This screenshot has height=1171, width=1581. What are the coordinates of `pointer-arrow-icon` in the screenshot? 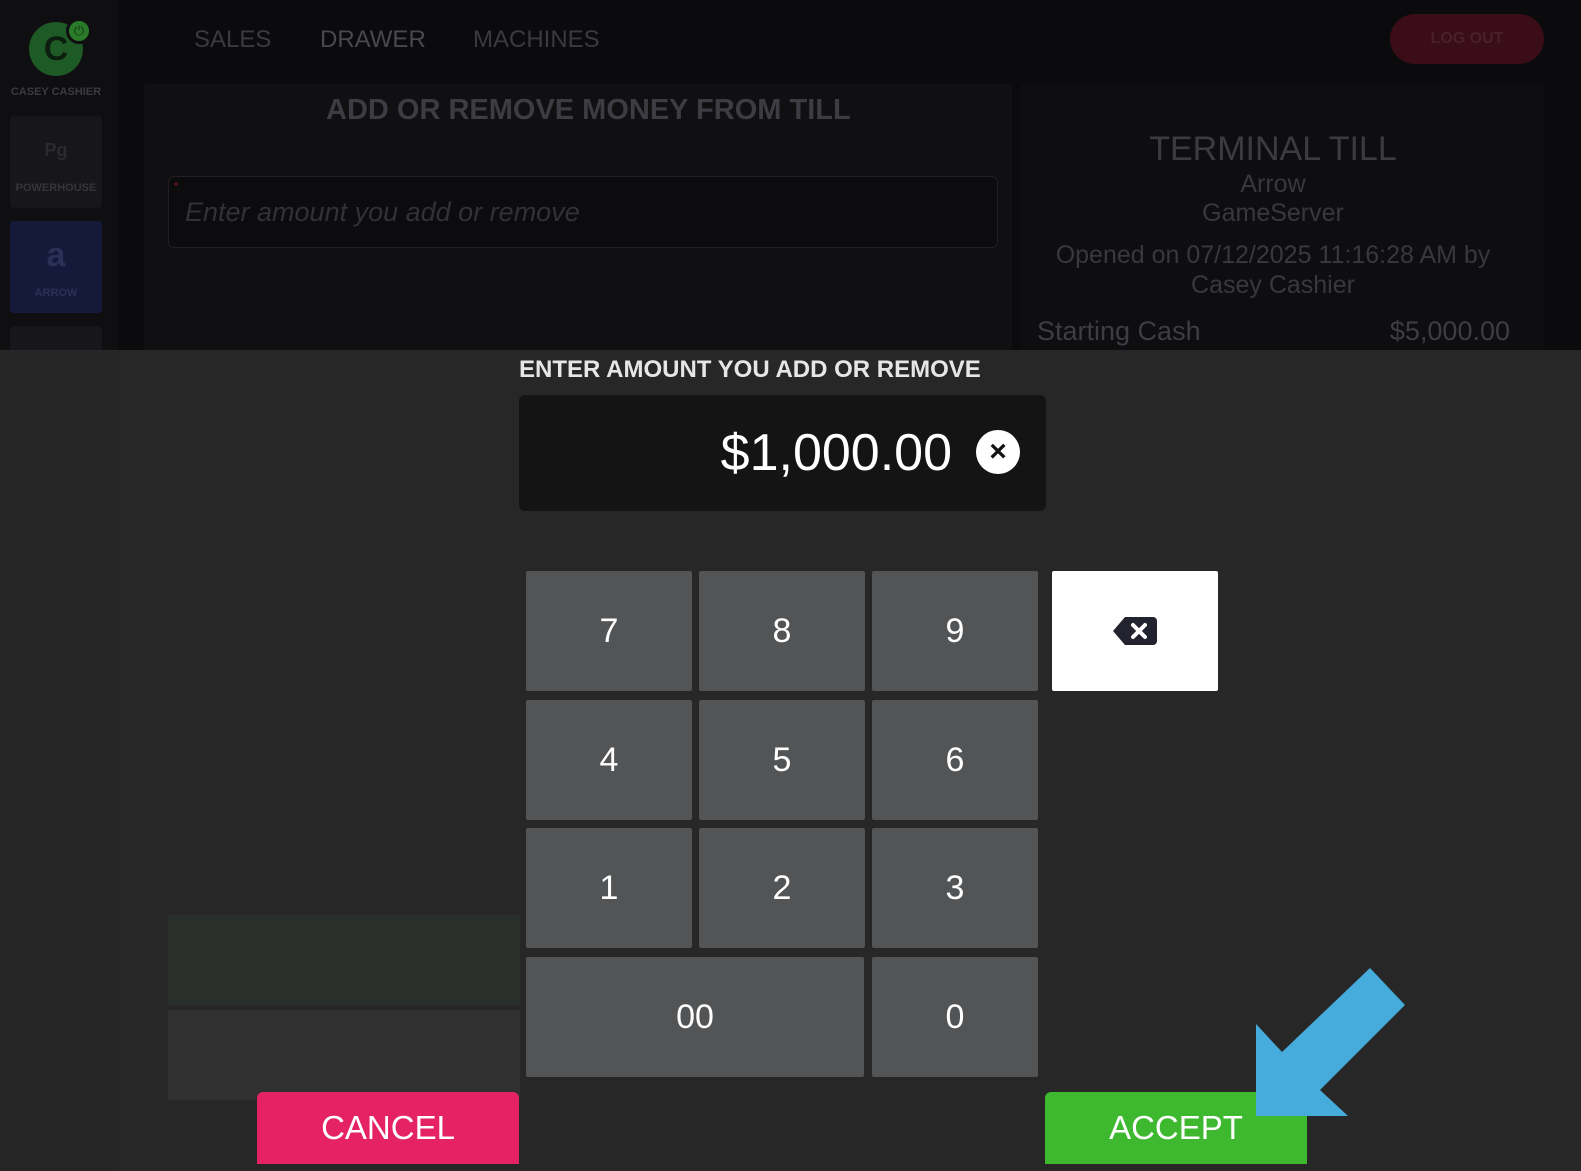 It's located at (1330, 1042).